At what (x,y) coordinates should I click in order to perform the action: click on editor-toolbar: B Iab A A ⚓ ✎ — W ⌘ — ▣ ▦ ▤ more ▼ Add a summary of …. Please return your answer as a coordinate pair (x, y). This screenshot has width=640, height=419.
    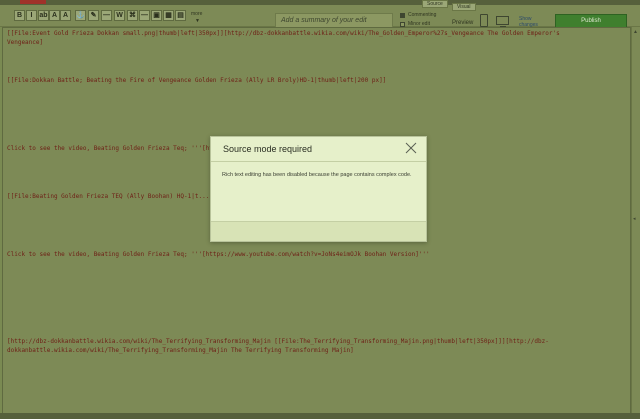
    Looking at the image, I should click on (320, 14).